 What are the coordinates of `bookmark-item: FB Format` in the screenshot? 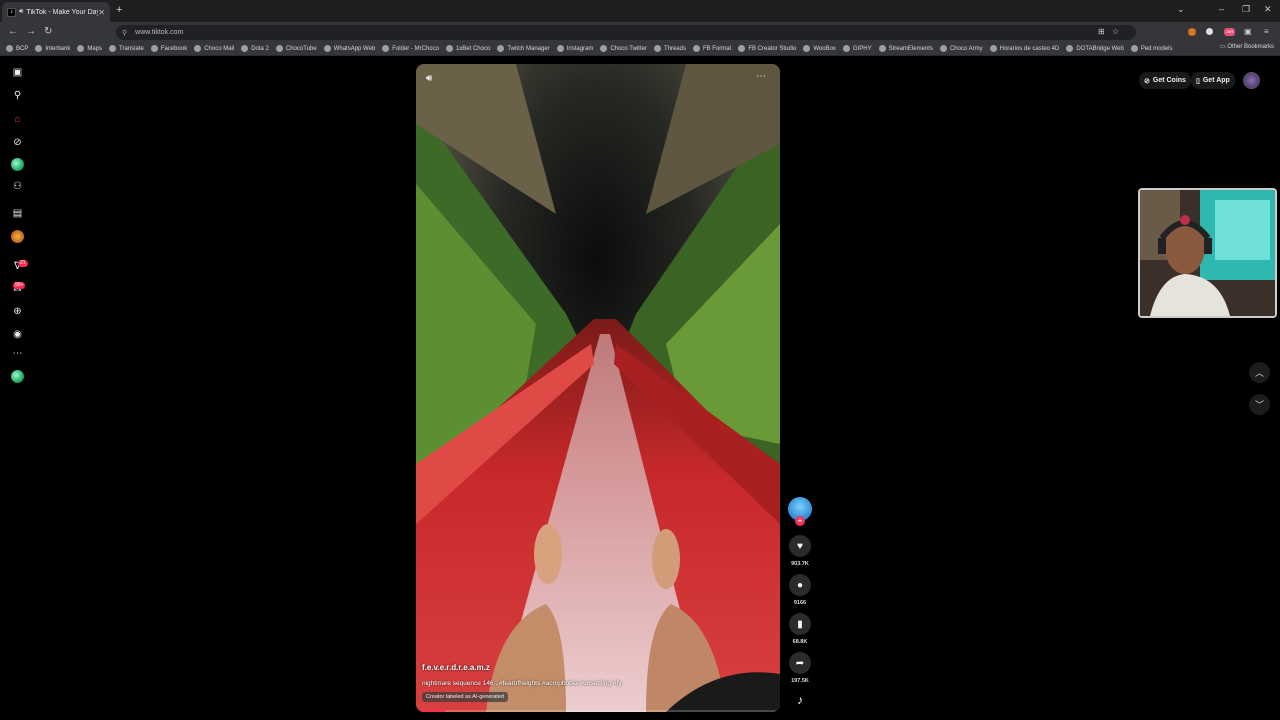 It's located at (712, 48).